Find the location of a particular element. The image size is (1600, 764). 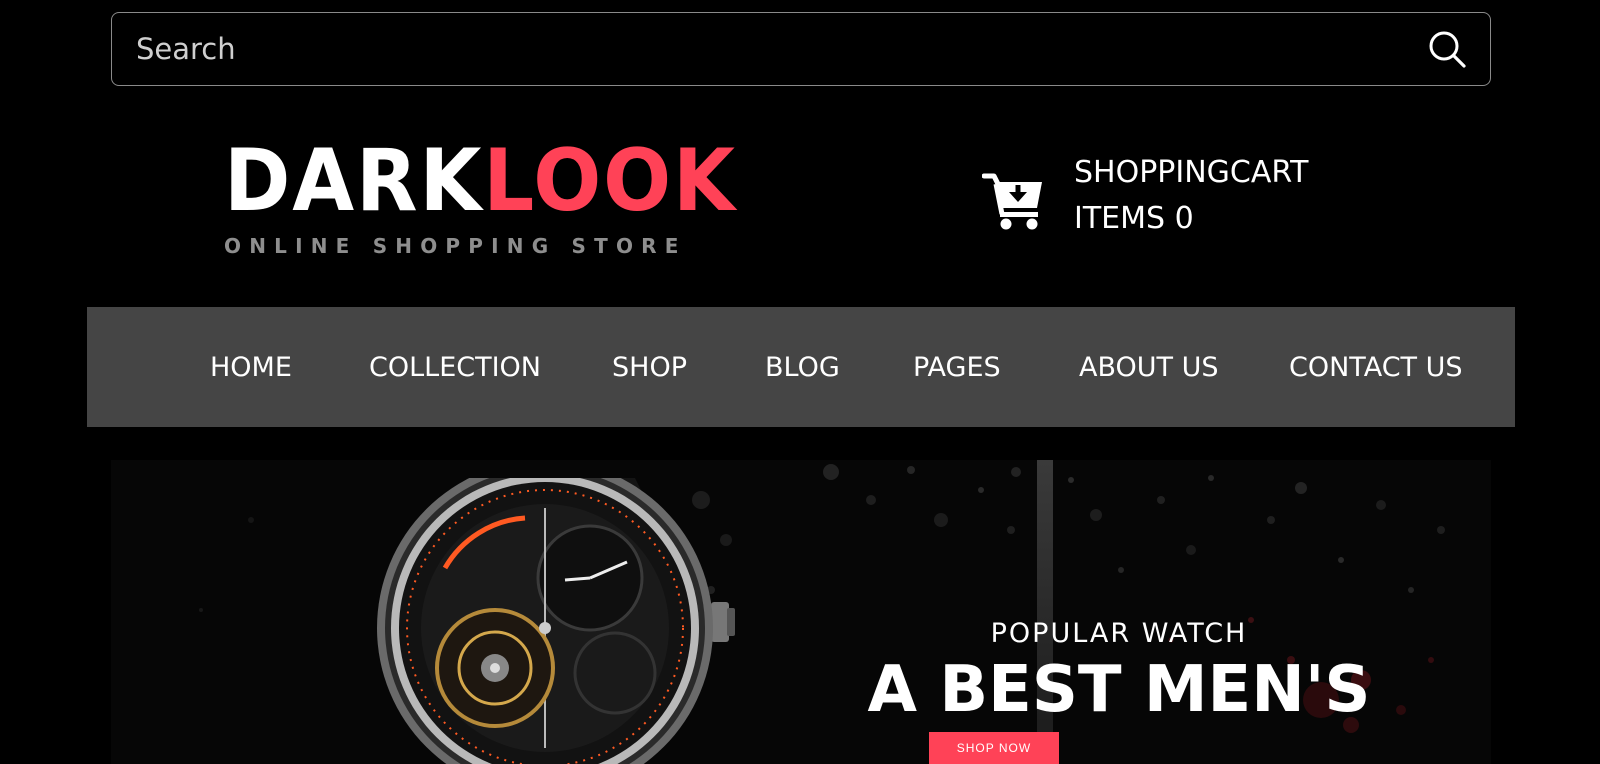

cart-title: SHOPPINGCART is located at coordinates (1191, 172).